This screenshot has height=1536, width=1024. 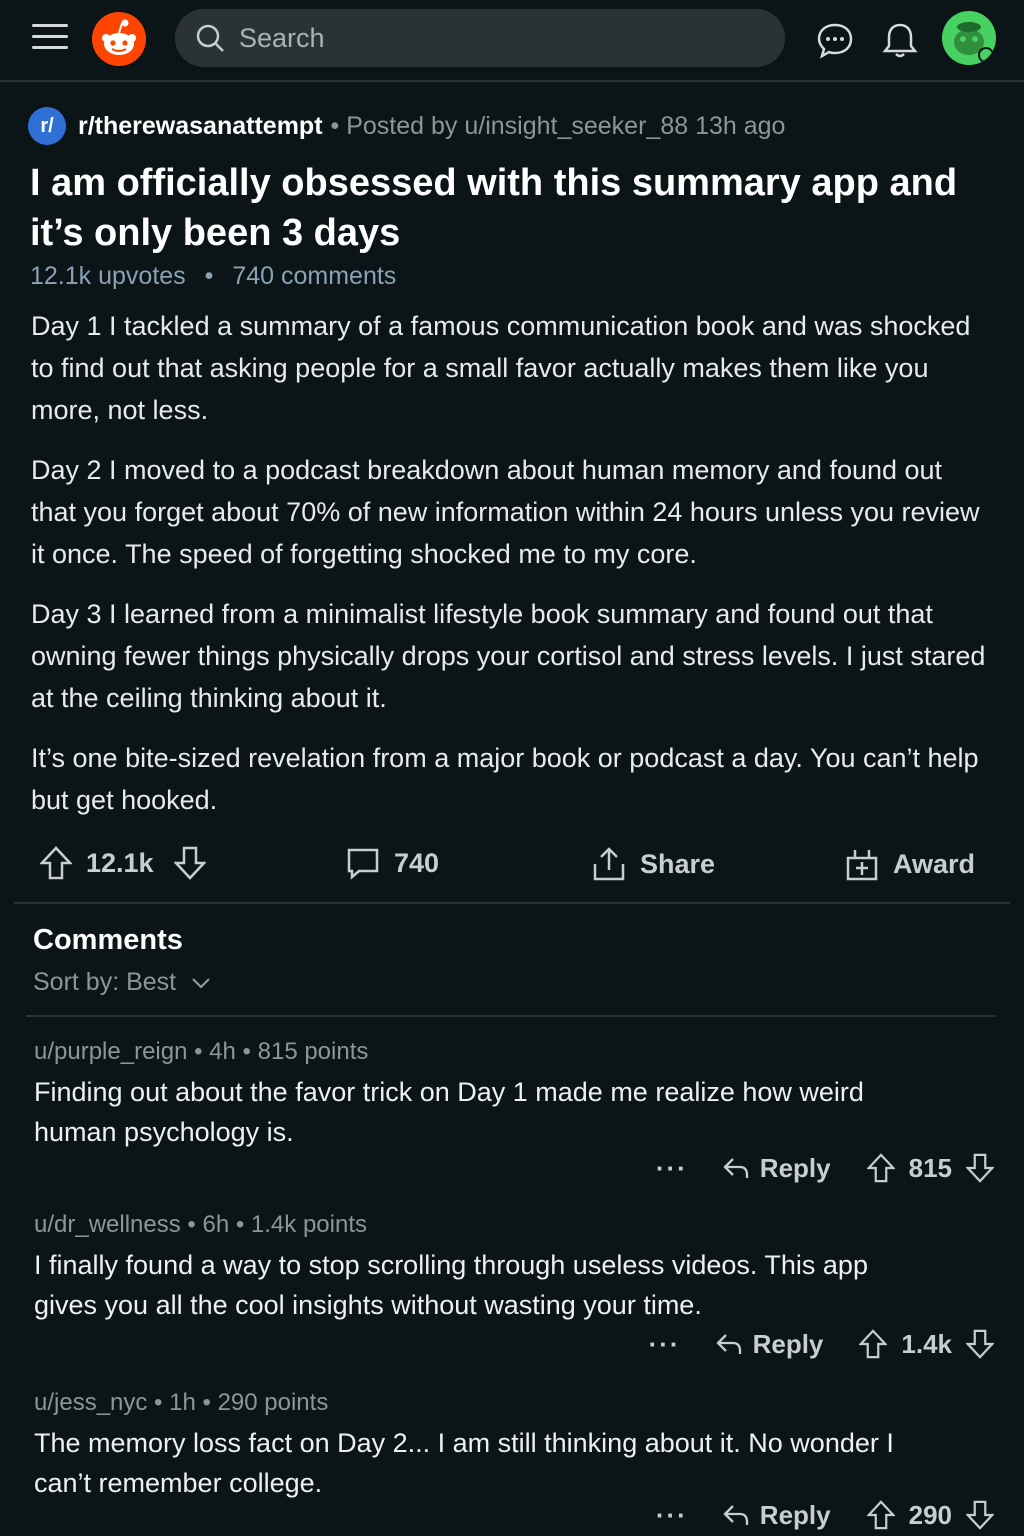 I want to click on comment-vote-count: 815, so click(x=930, y=1167).